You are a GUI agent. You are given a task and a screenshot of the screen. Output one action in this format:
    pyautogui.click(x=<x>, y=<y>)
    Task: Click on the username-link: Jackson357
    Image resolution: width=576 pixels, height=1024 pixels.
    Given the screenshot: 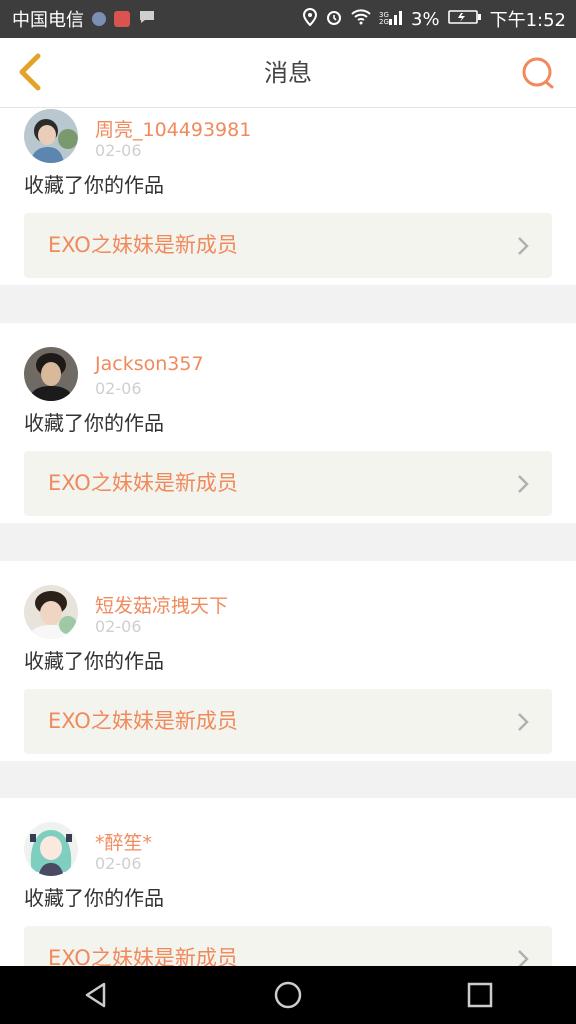 What is the action you would take?
    pyautogui.click(x=149, y=364)
    